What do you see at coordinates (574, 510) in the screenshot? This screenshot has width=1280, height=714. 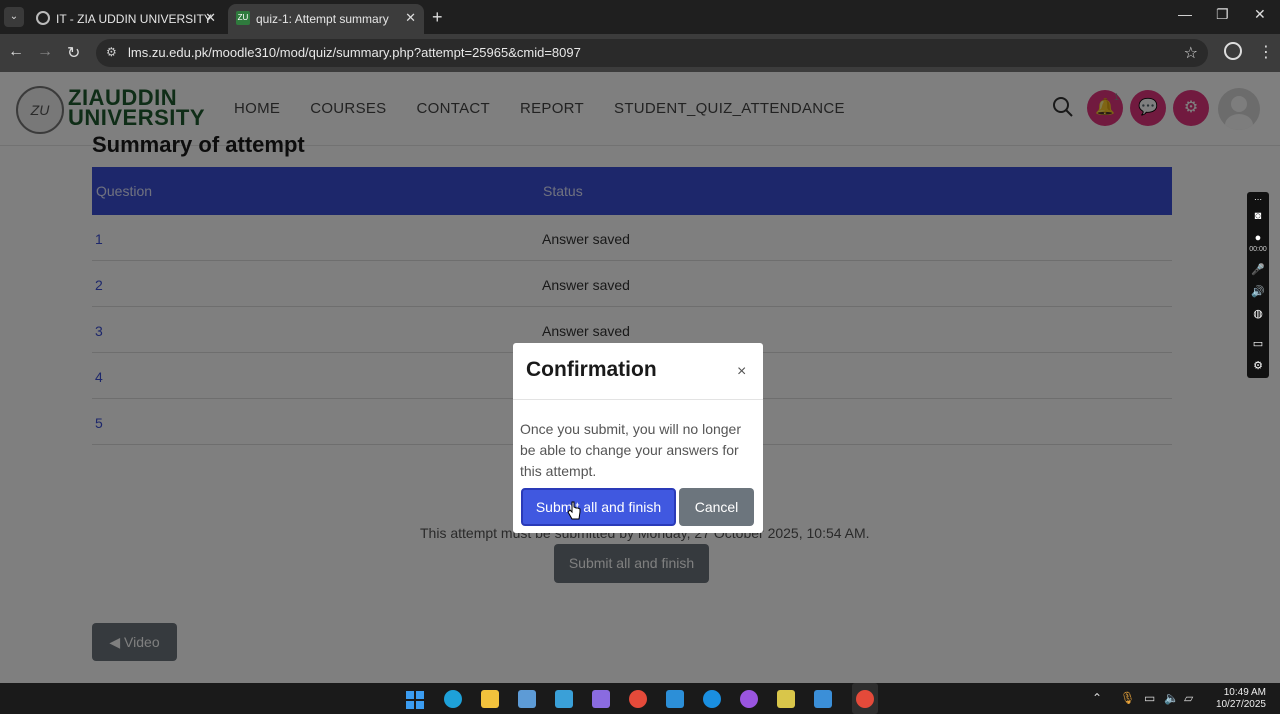 I see `hand-cursor-icon` at bounding box center [574, 510].